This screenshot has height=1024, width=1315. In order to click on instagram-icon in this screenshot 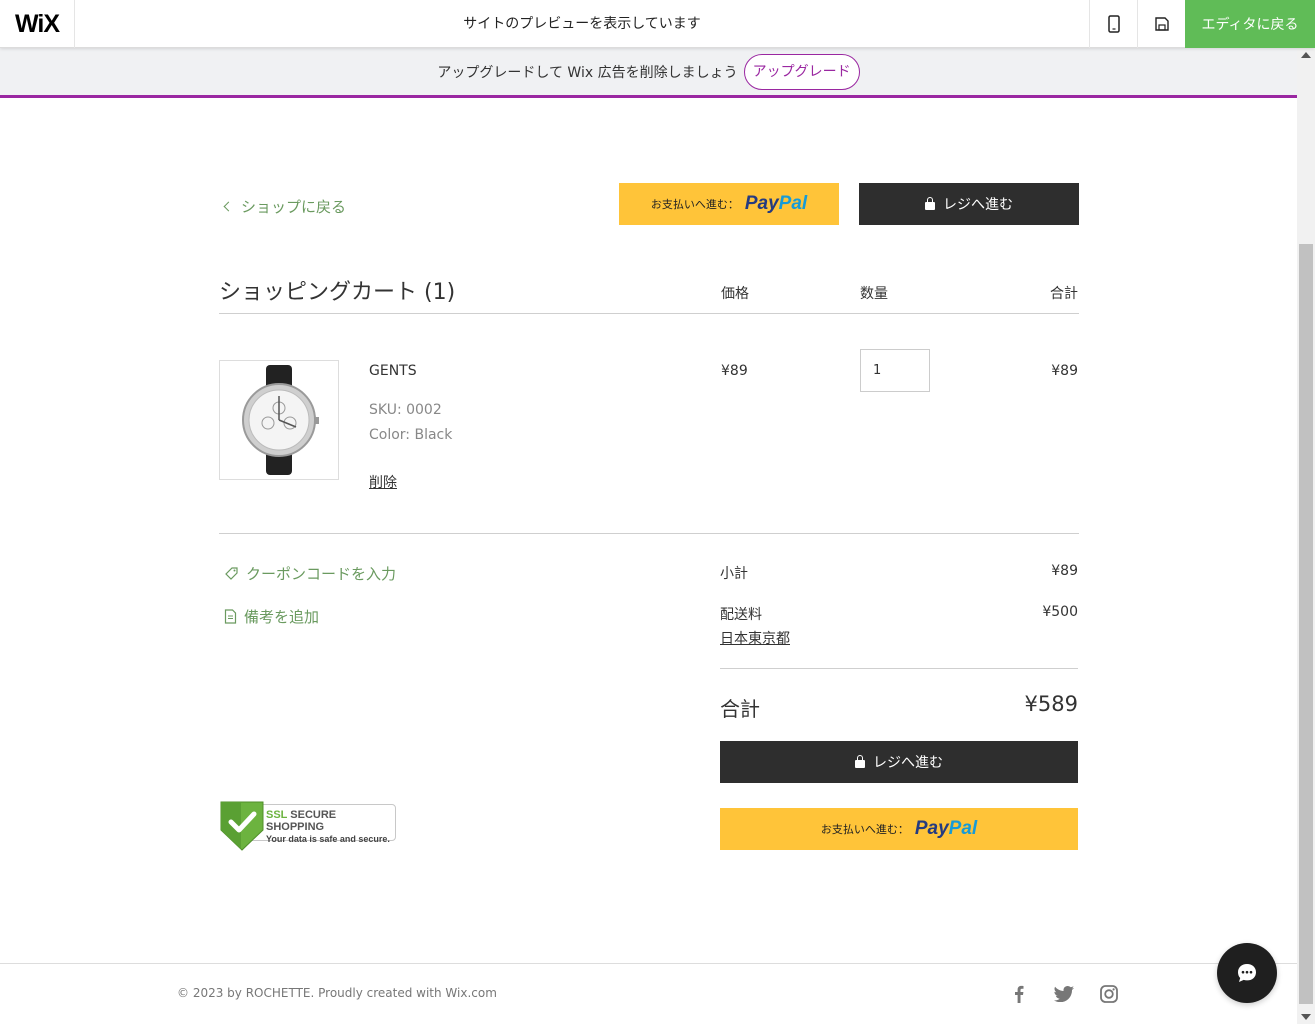, I will do `click(1109, 994)`.